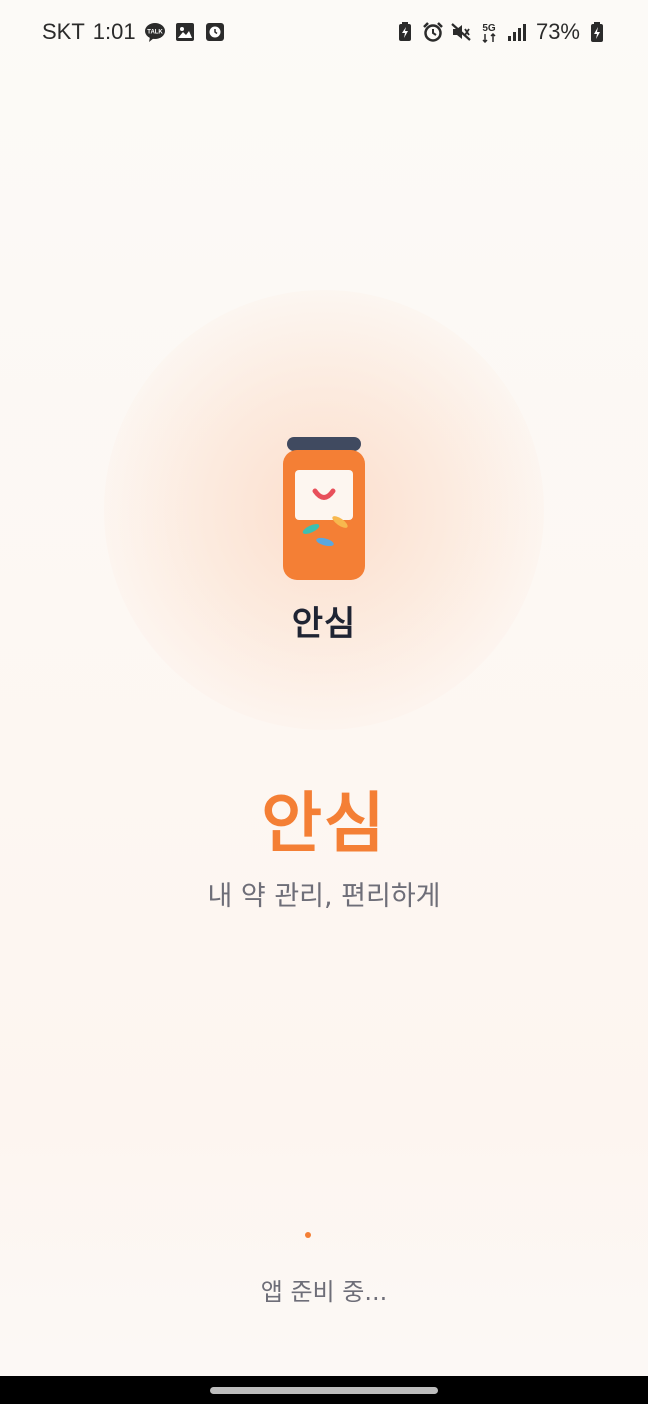 Image resolution: width=648 pixels, height=1404 pixels. I want to click on app-tagline: 내 약 관리, 편리하게, so click(324, 896).